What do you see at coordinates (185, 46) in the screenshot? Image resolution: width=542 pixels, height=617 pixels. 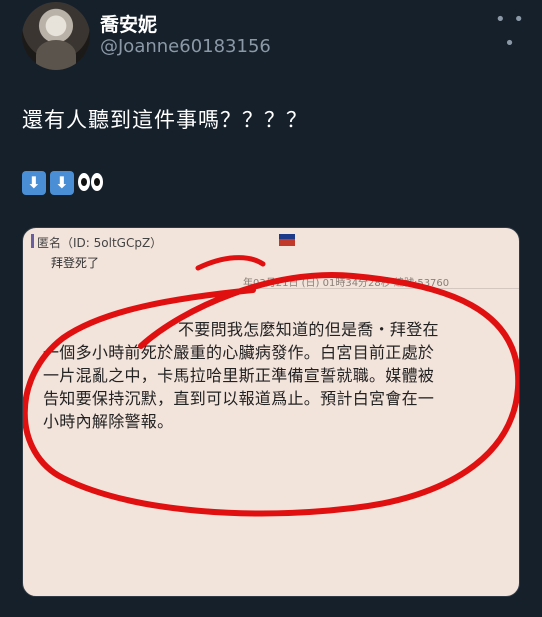 I see `user-handle: @Joanne60183156` at bounding box center [185, 46].